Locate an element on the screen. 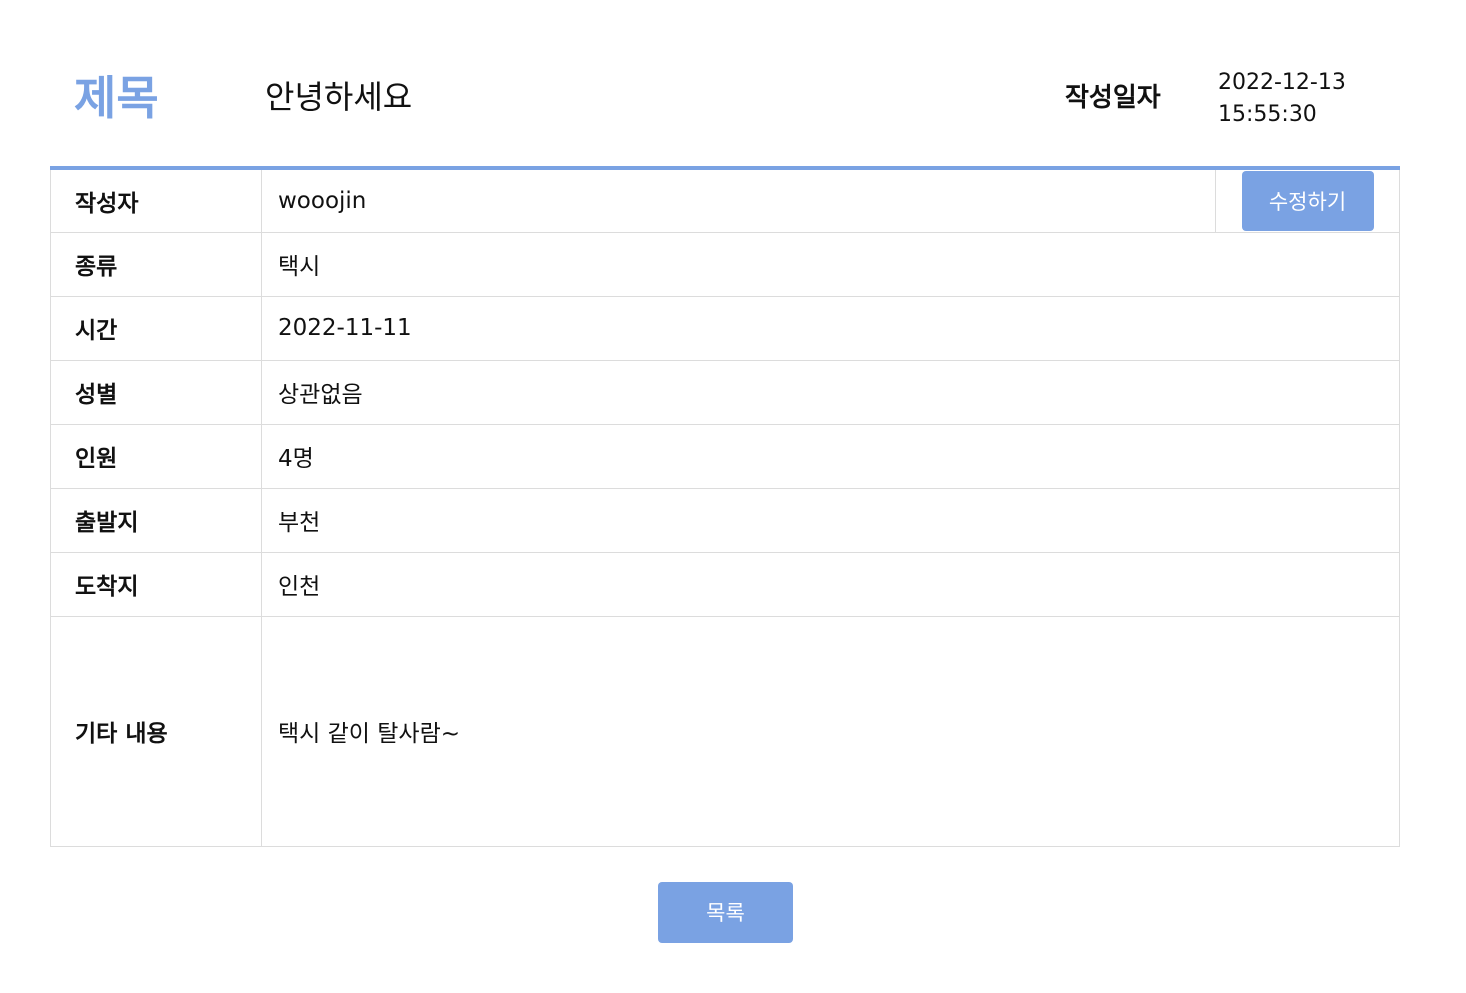  edit-button: 수정하기 is located at coordinates (1307, 200).